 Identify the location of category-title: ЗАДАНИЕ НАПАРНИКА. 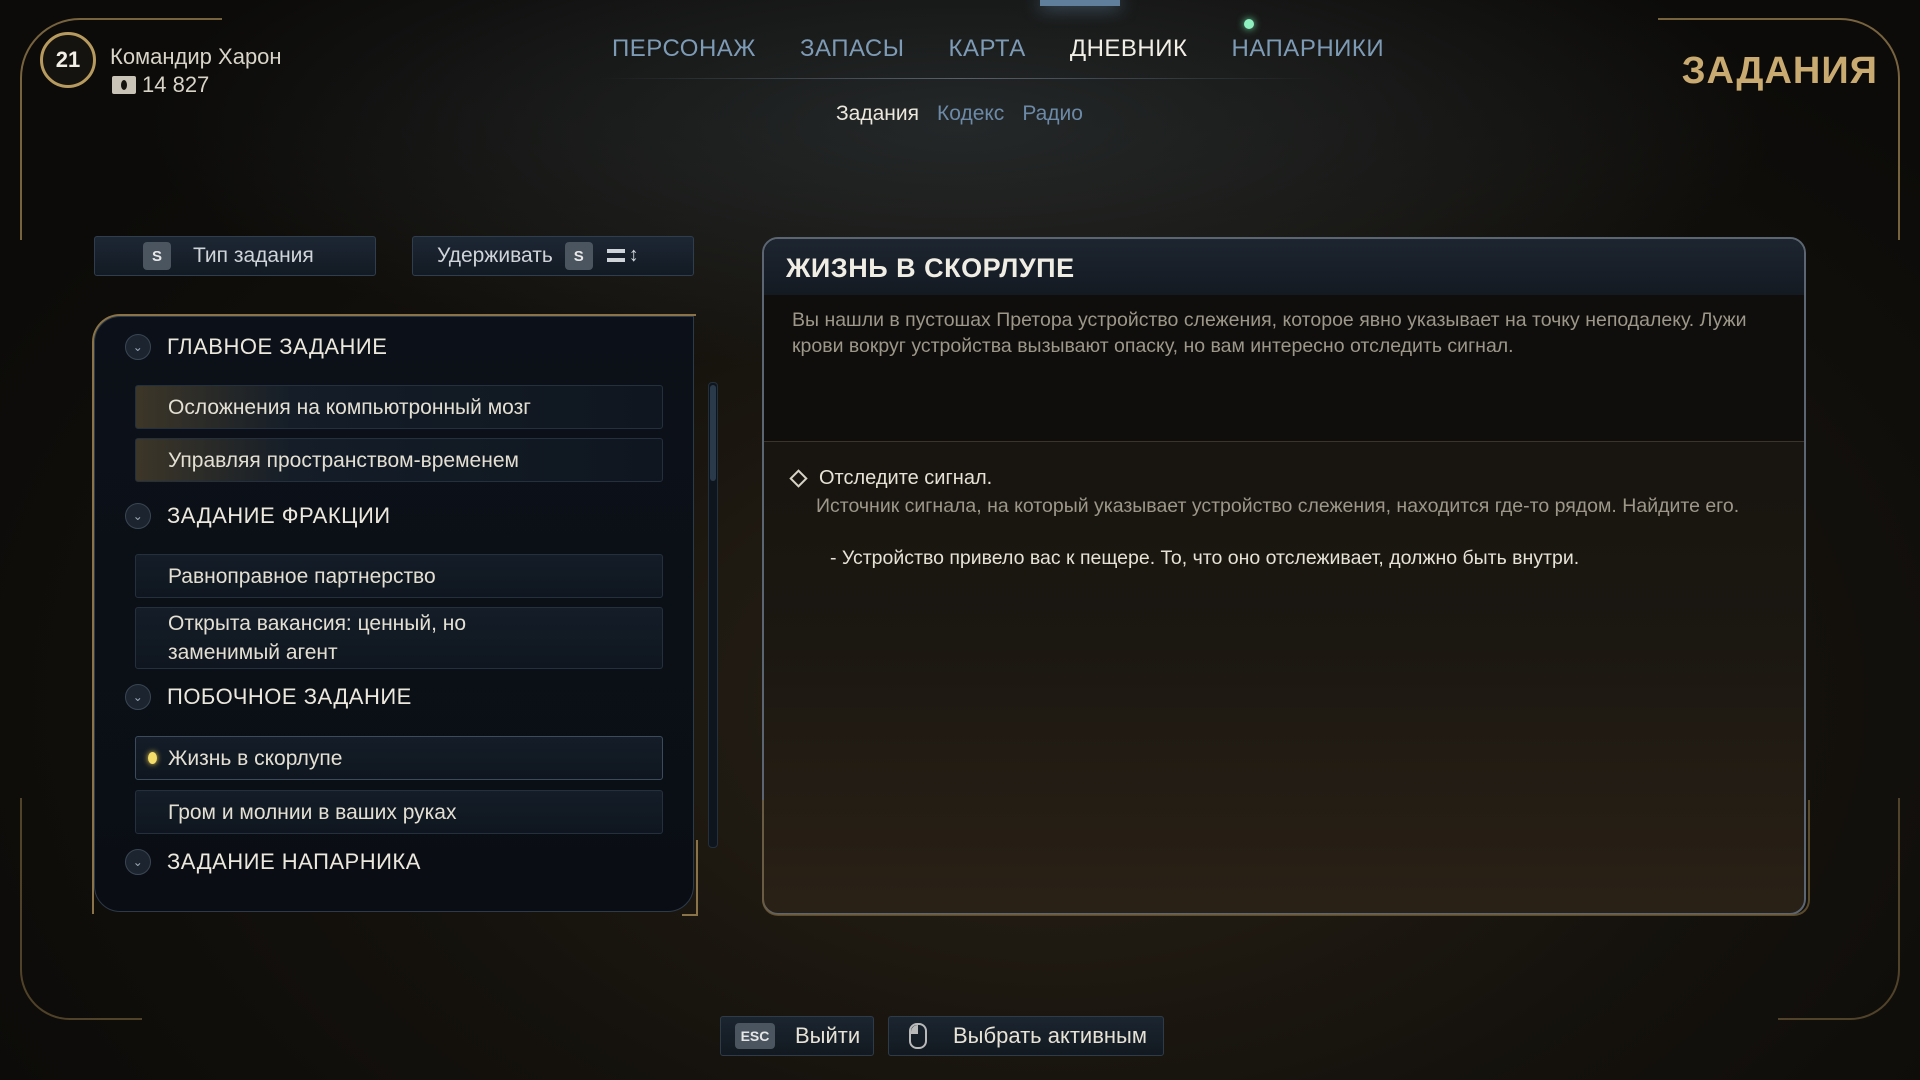
(294, 861).